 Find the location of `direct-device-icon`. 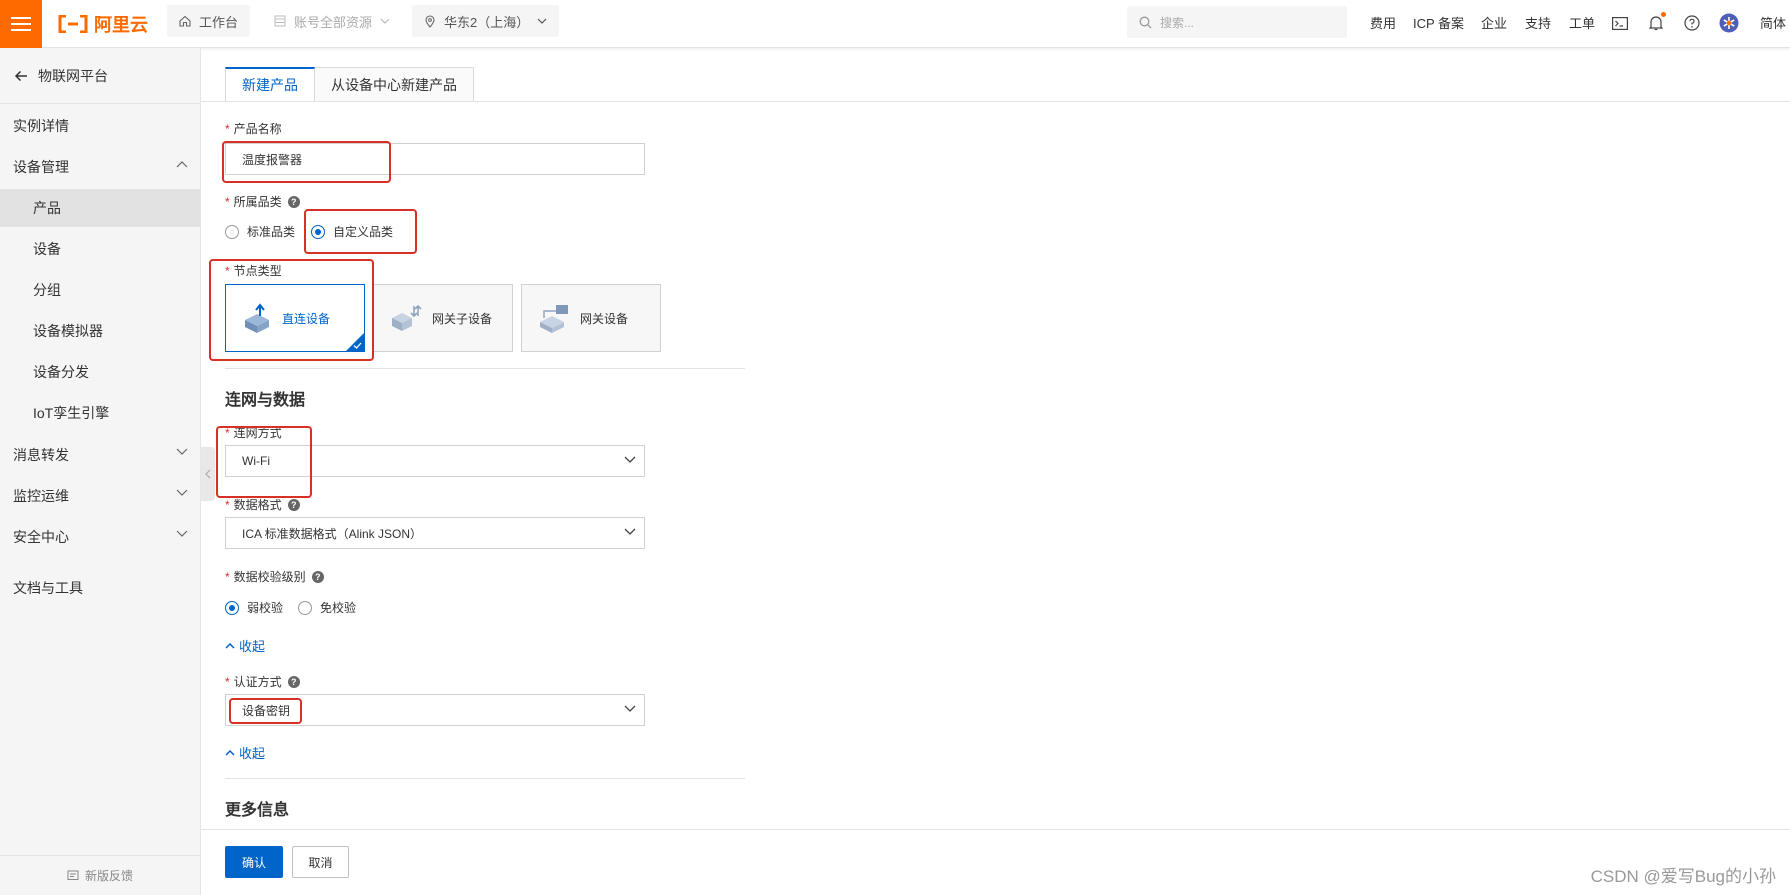

direct-device-icon is located at coordinates (257, 318).